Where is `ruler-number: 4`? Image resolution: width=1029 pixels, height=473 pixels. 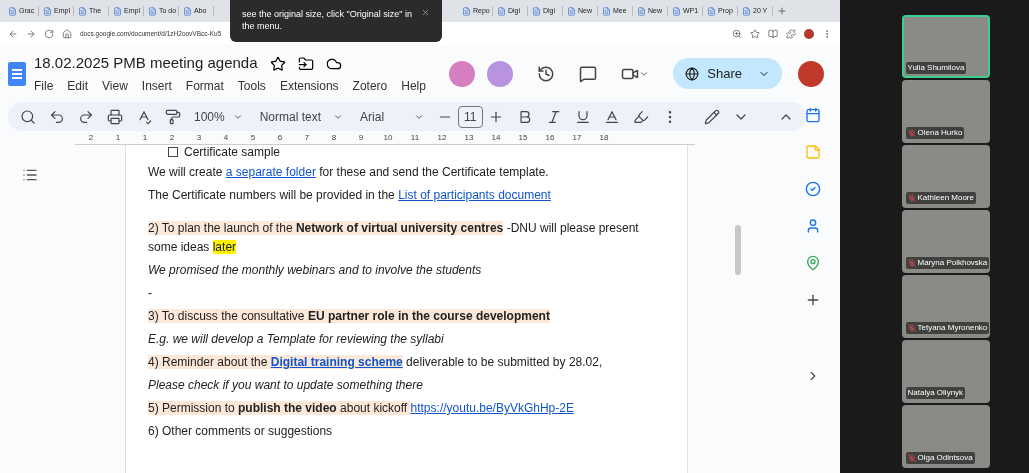 ruler-number: 4 is located at coordinates (226, 138).